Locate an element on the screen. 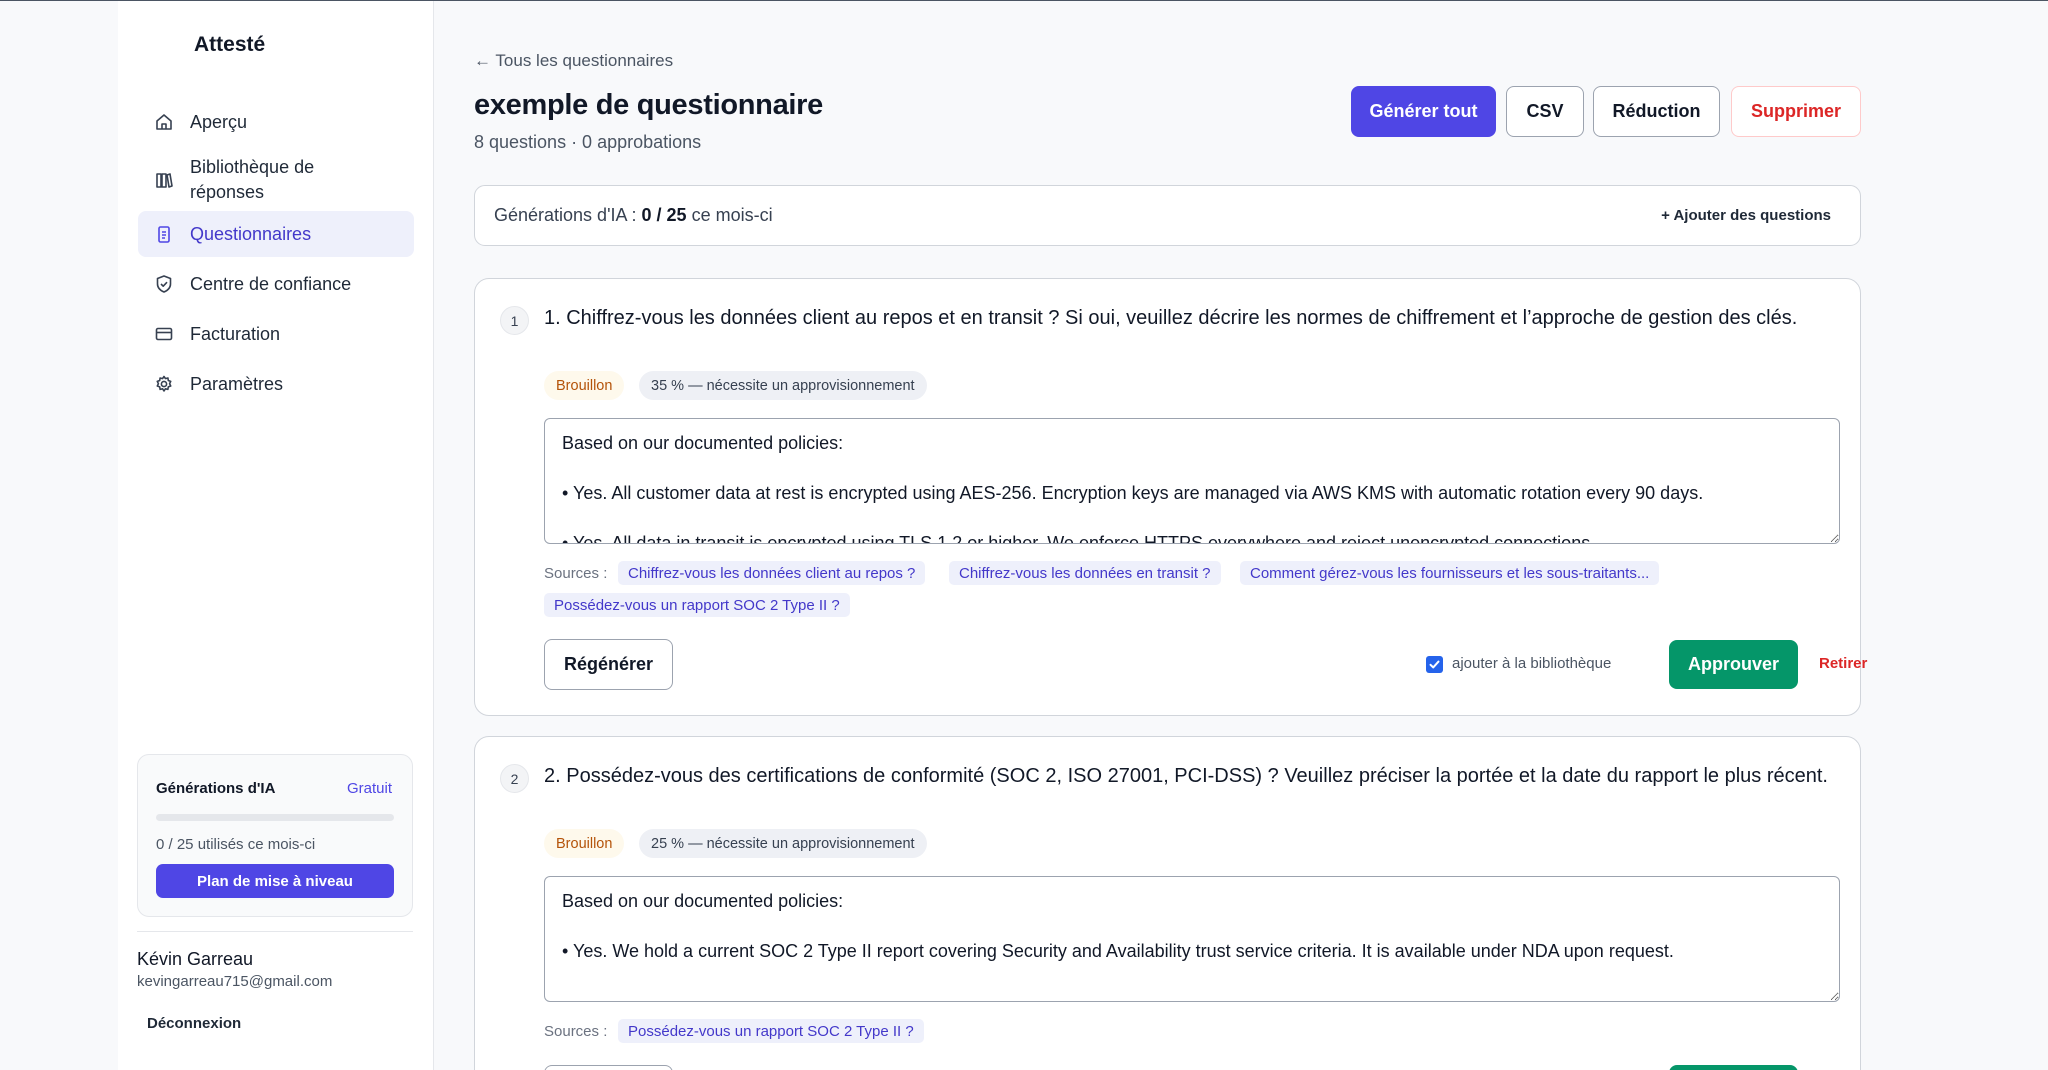  user-email: kevingarreau715@gmail.com is located at coordinates (235, 981).